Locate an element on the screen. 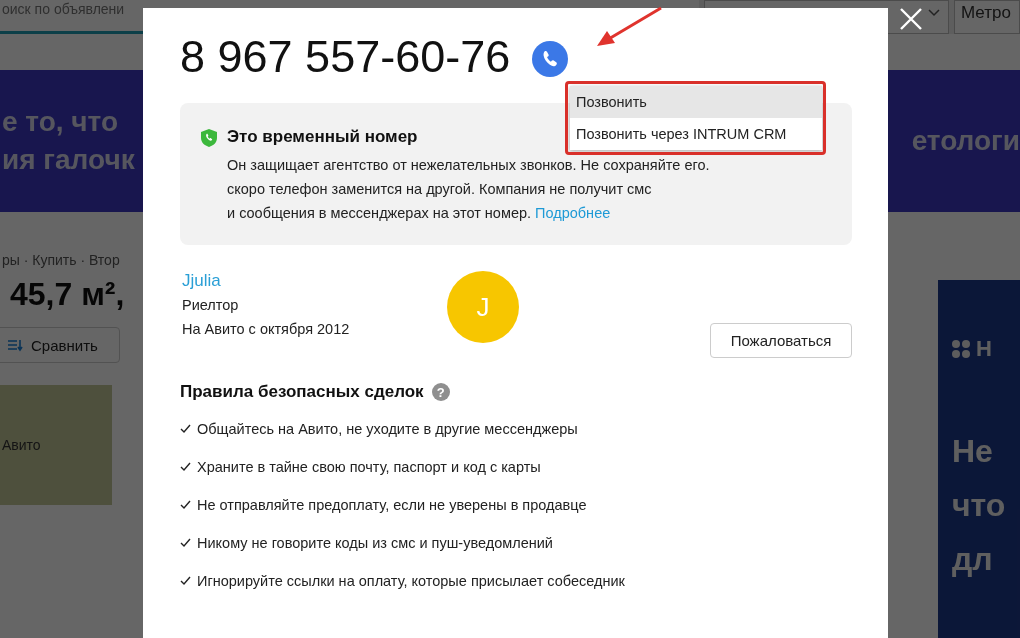 This screenshot has width=1020, height=638. help-icon: ? is located at coordinates (440, 392).